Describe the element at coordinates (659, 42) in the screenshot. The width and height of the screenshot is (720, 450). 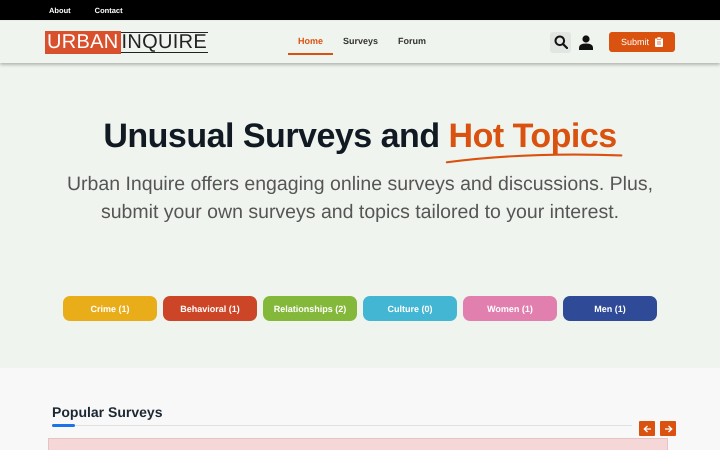
I see `clipboard-icon` at that location.